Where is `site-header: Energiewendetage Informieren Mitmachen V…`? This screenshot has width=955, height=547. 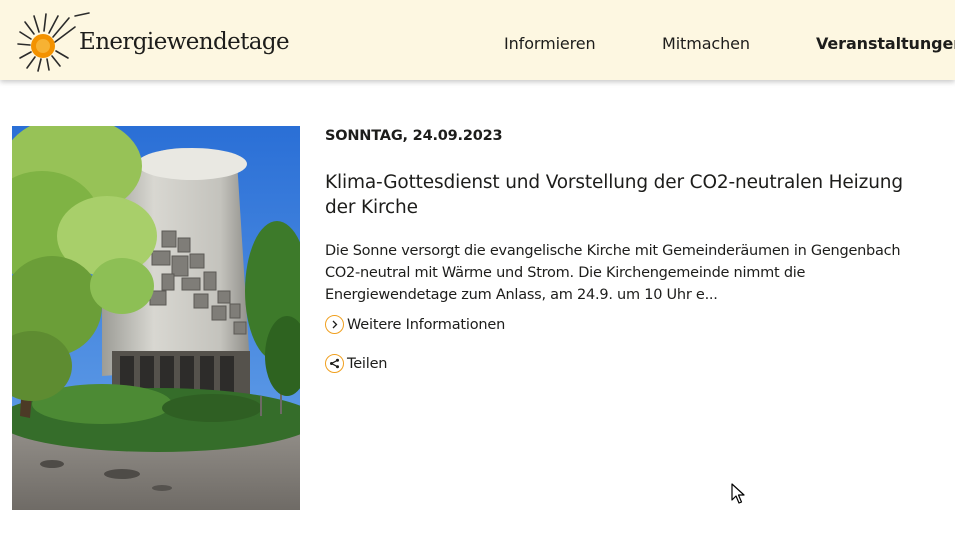 site-header: Energiewendetage Informieren Mitmachen V… is located at coordinates (477, 40).